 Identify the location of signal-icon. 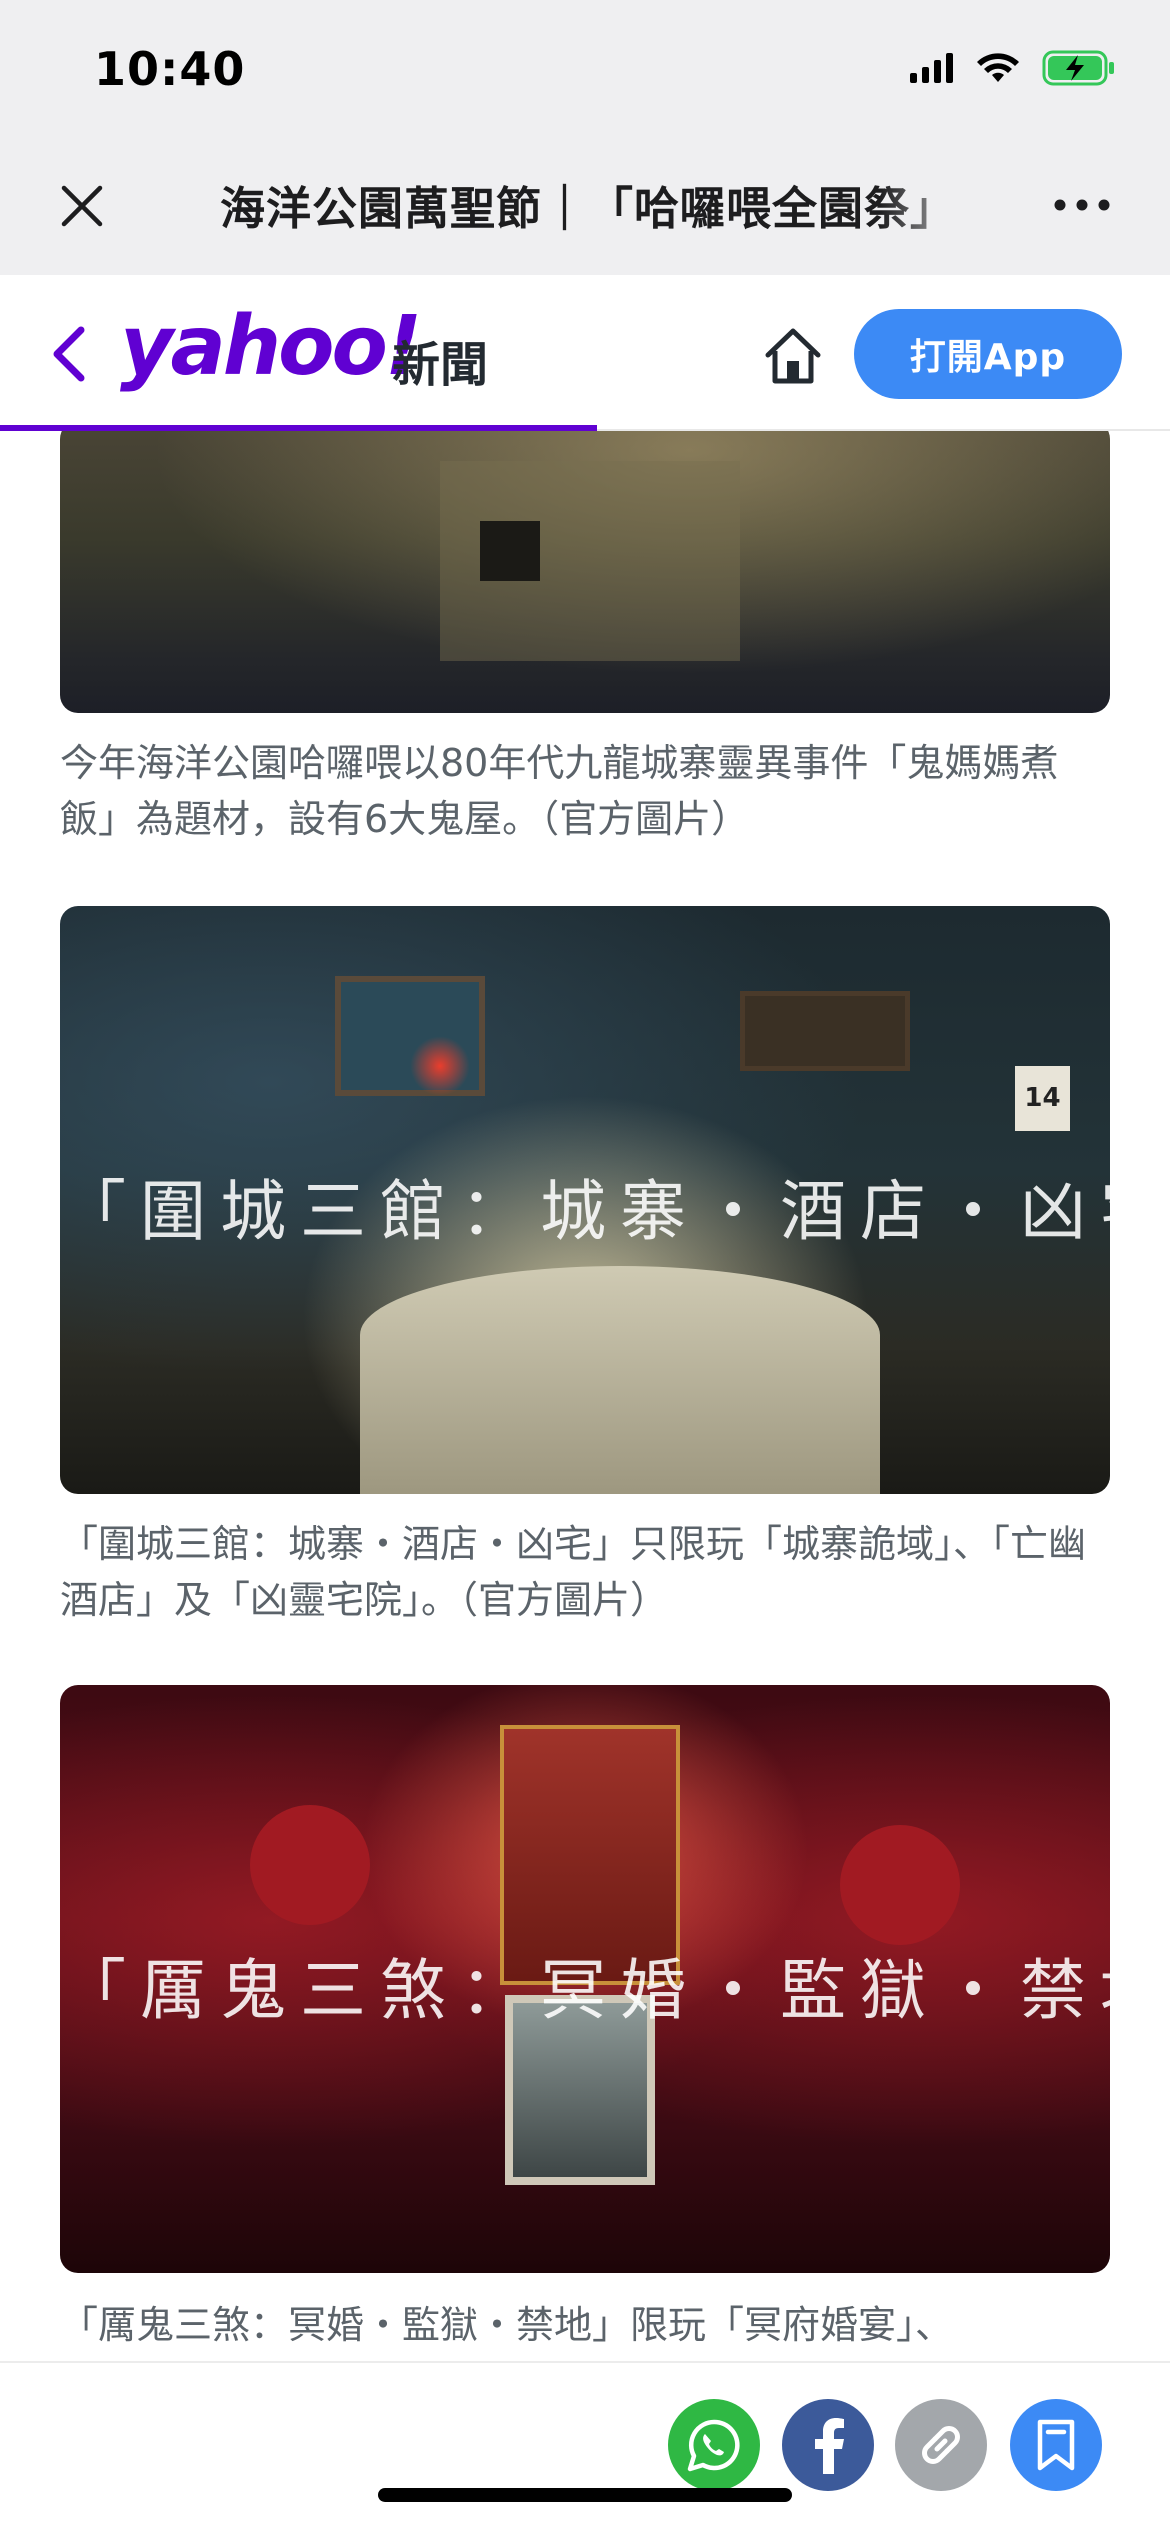
(931, 68).